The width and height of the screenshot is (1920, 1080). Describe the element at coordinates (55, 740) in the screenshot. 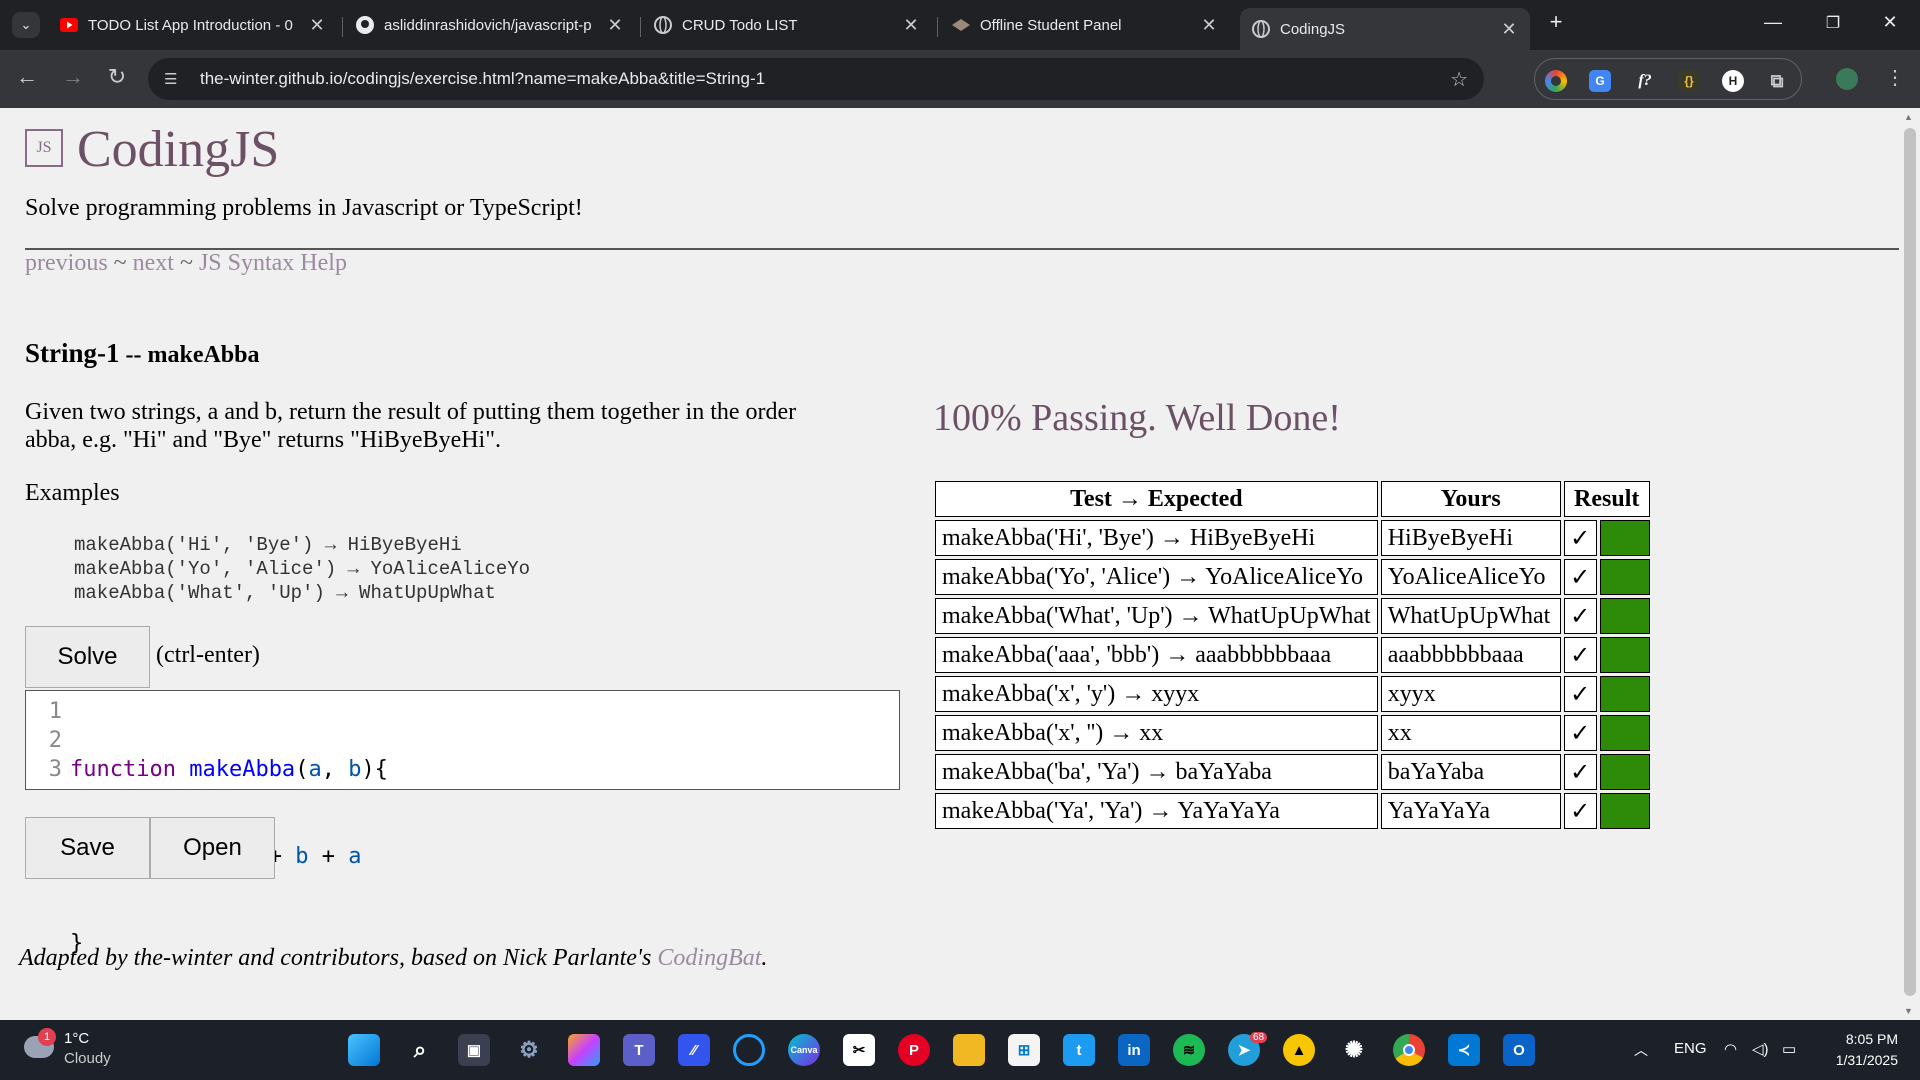

I see `line-number: 2` at that location.